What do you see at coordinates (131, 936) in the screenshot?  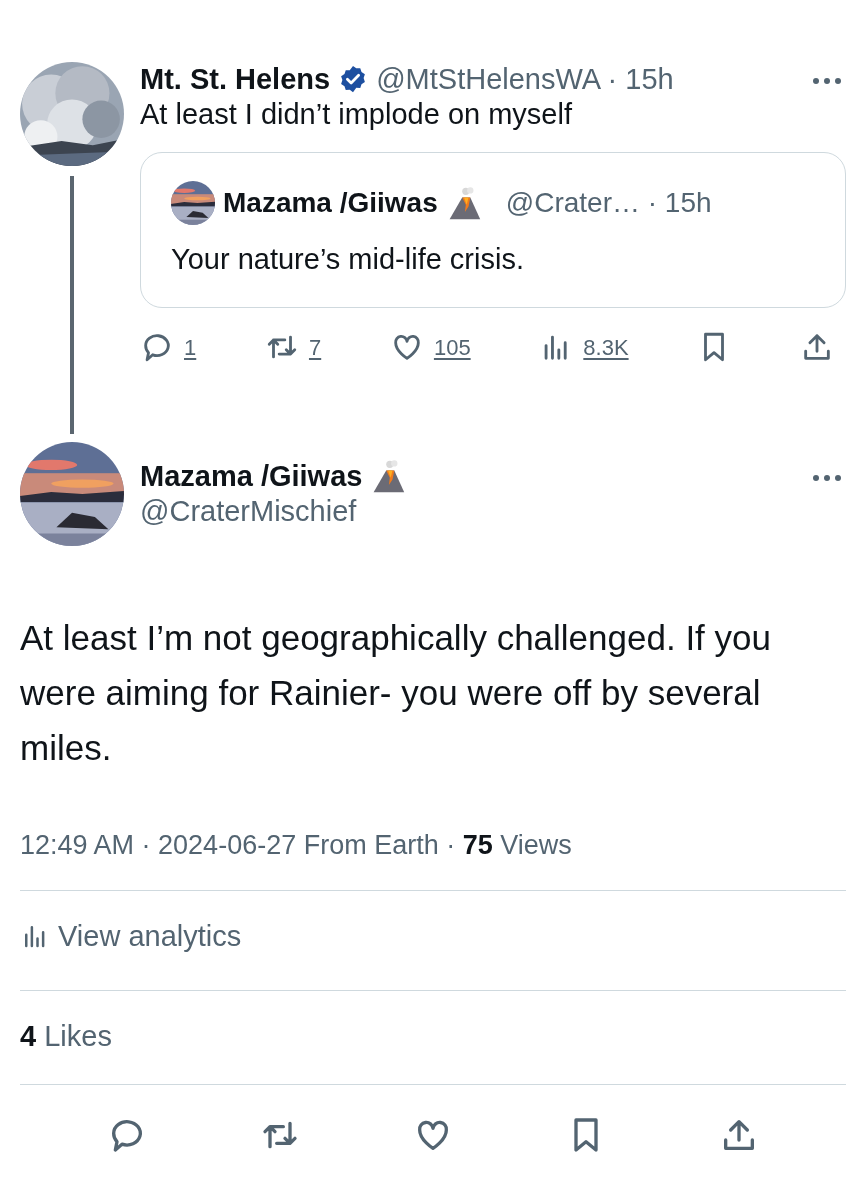 I see `view-analytics-link: View analytics` at bounding box center [131, 936].